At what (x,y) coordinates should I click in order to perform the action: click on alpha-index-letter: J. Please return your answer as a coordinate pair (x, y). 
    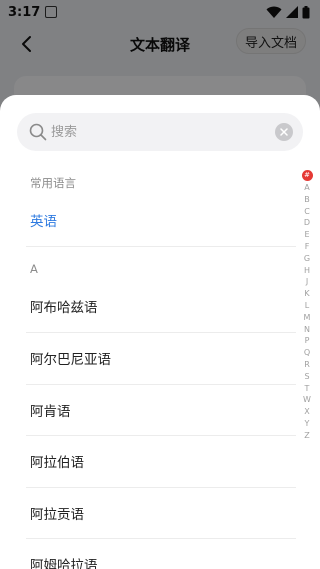
    Looking at the image, I should click on (307, 282).